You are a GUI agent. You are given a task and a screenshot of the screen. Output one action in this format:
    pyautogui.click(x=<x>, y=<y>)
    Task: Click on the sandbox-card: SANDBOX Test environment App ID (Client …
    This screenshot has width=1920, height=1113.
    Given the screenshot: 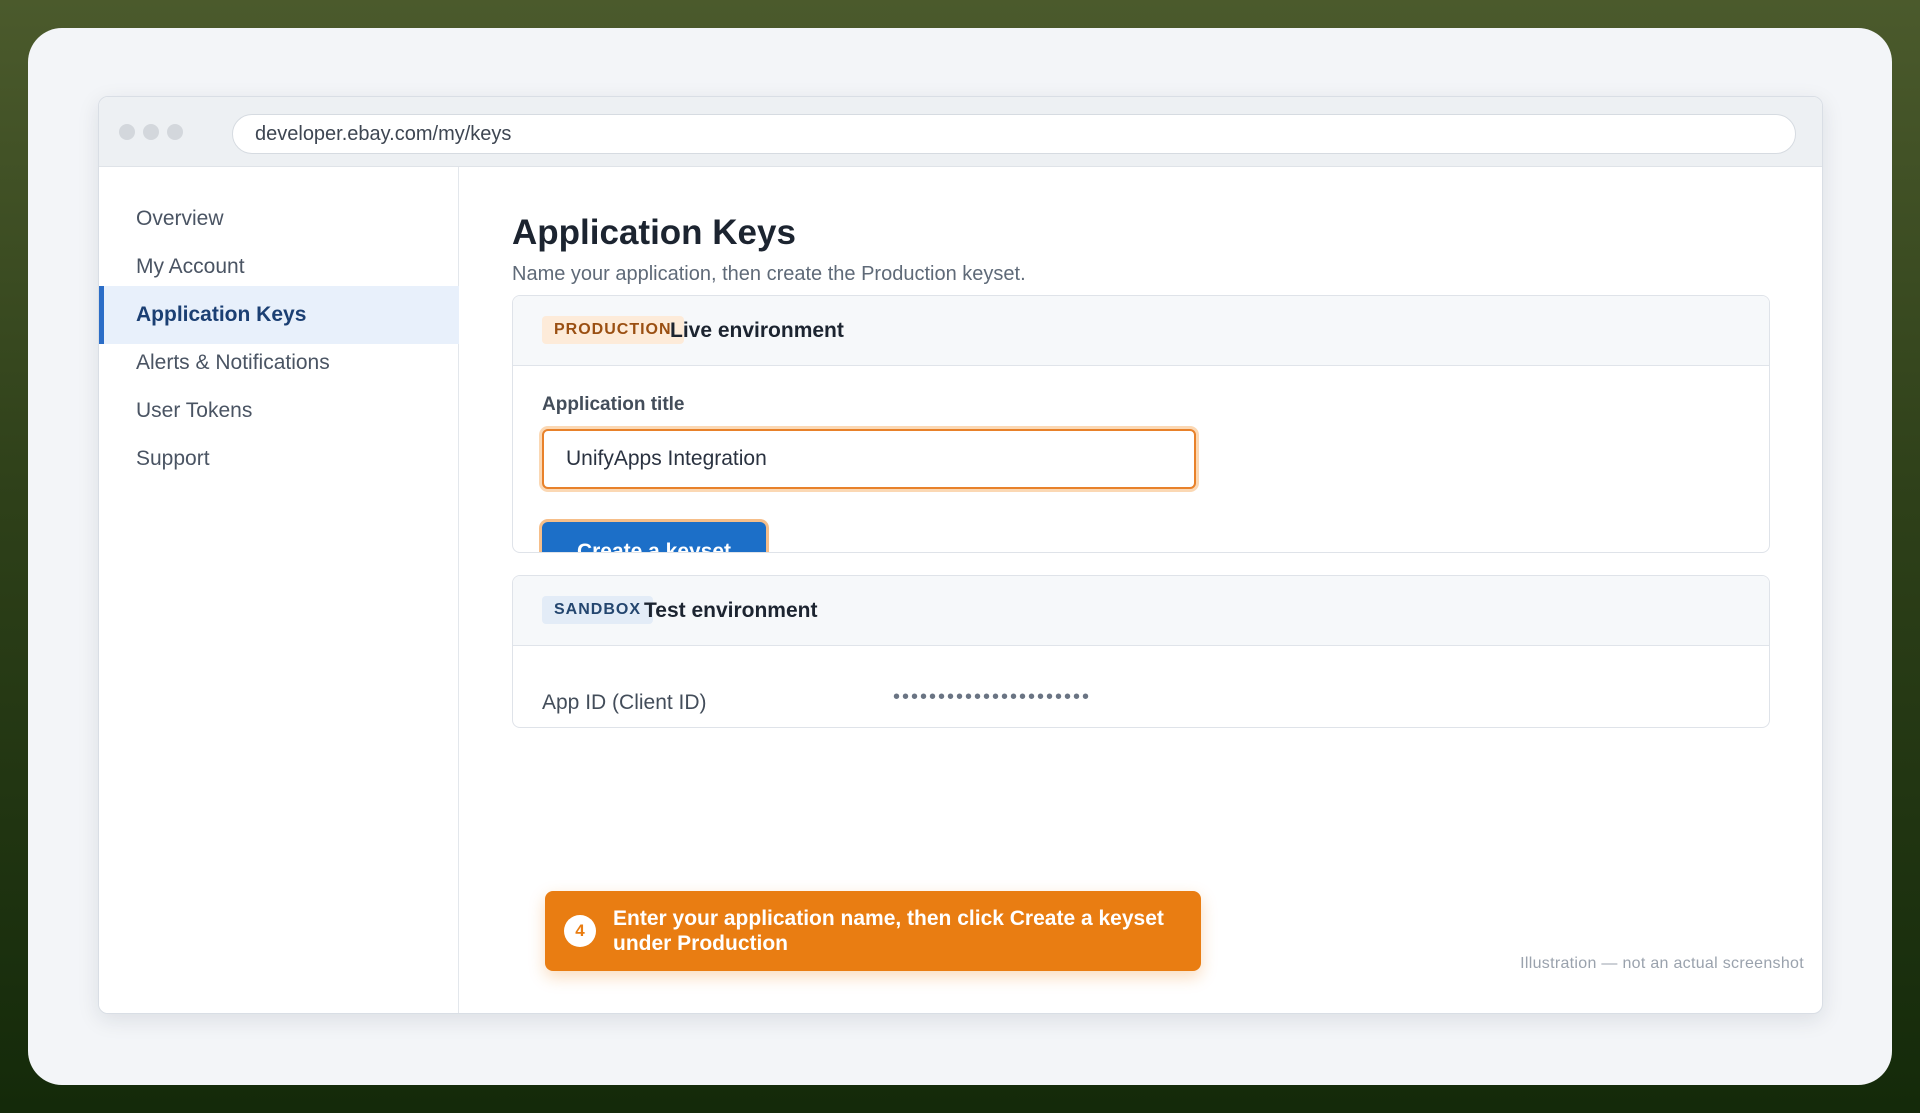 What is the action you would take?
    pyautogui.click(x=1141, y=651)
    